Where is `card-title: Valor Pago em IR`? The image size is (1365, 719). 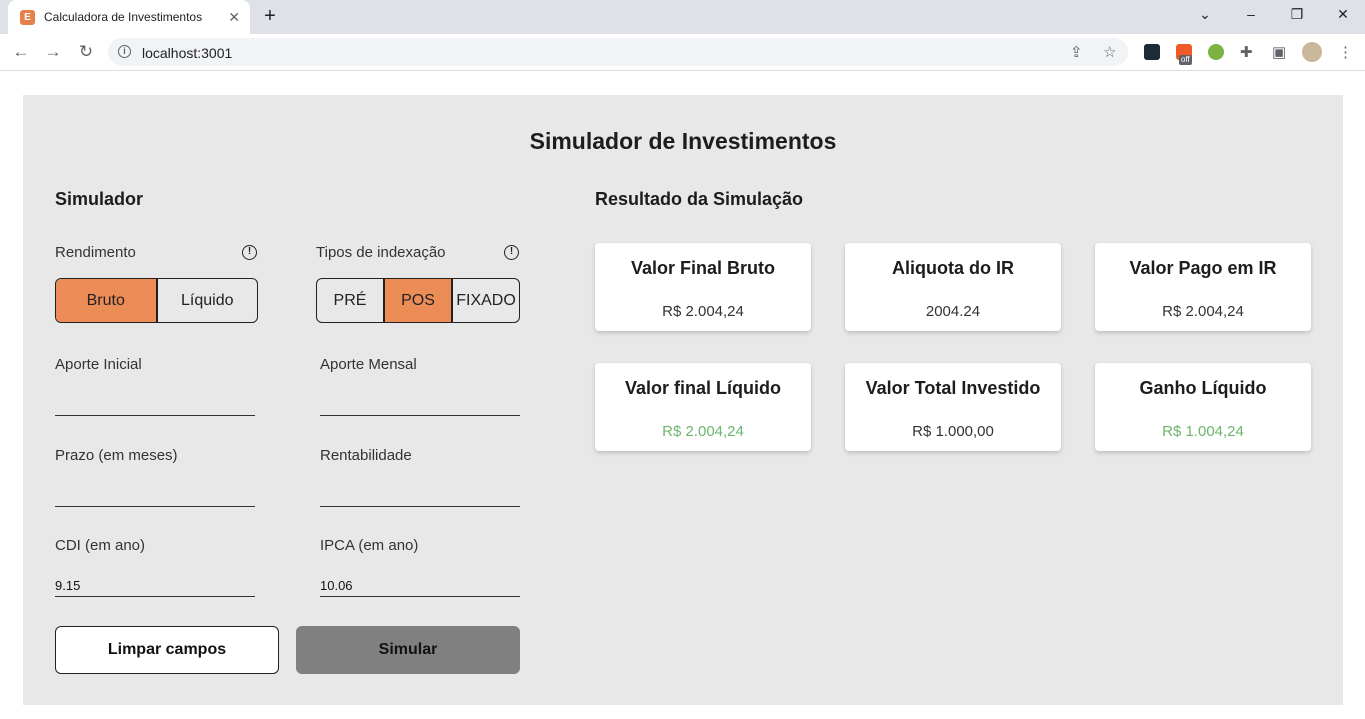 card-title: Valor Pago em IR is located at coordinates (1203, 268).